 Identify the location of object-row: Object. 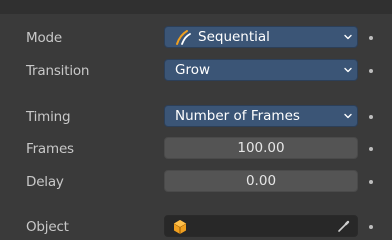
(196, 227).